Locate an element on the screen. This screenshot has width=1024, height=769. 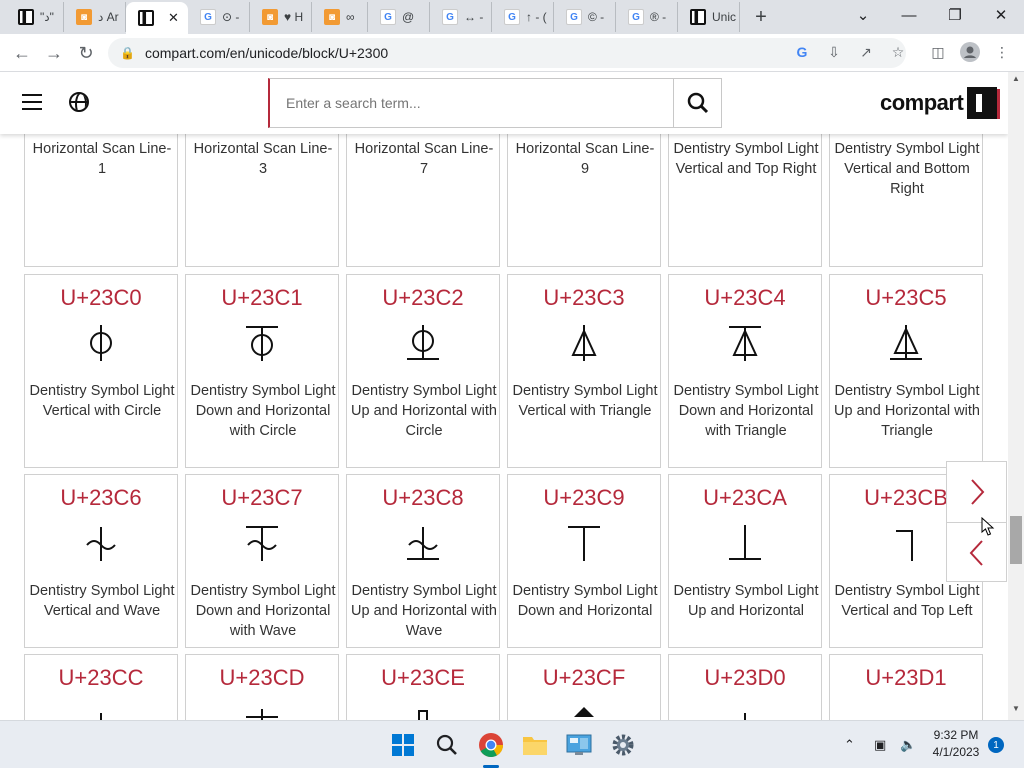
browser-tab: ▌ ✕ is located at coordinates (157, 18).